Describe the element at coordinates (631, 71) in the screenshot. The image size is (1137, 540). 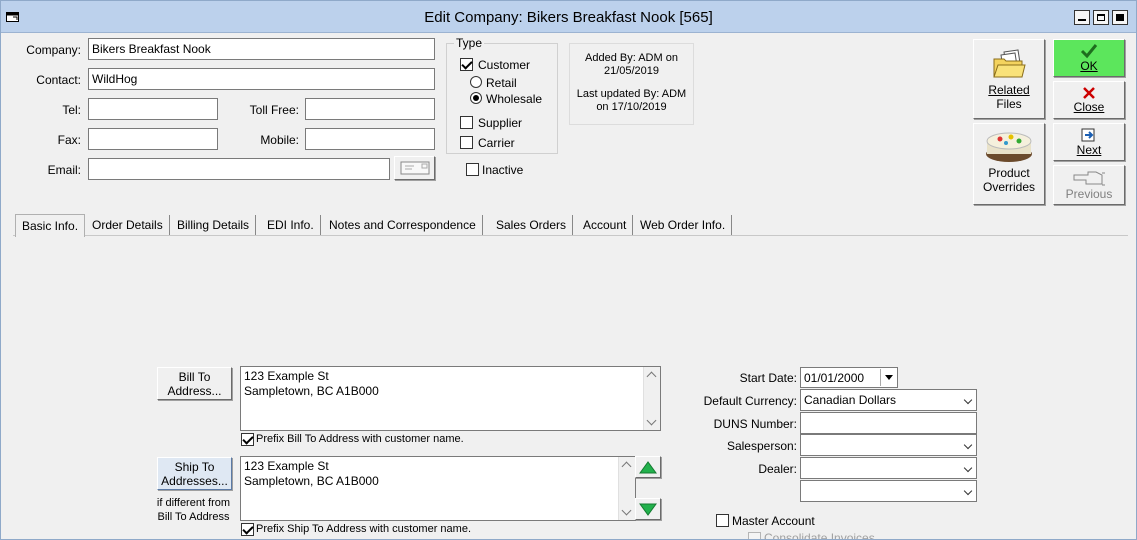
I see `added-by-line2: 21/05/2019` at that location.